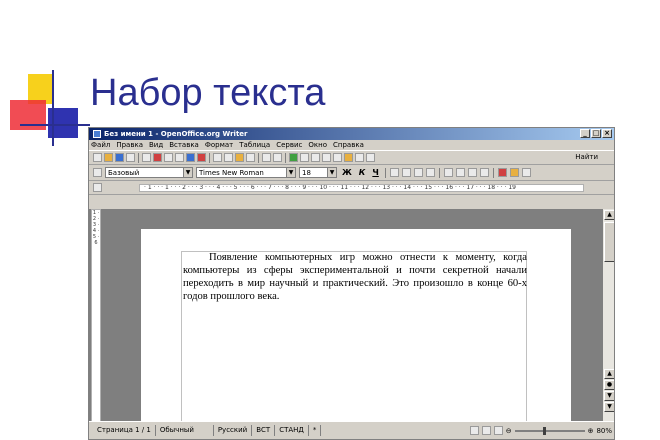  Describe the element at coordinates (549, 430) in the screenshot. I see `zoom-slider` at that location.